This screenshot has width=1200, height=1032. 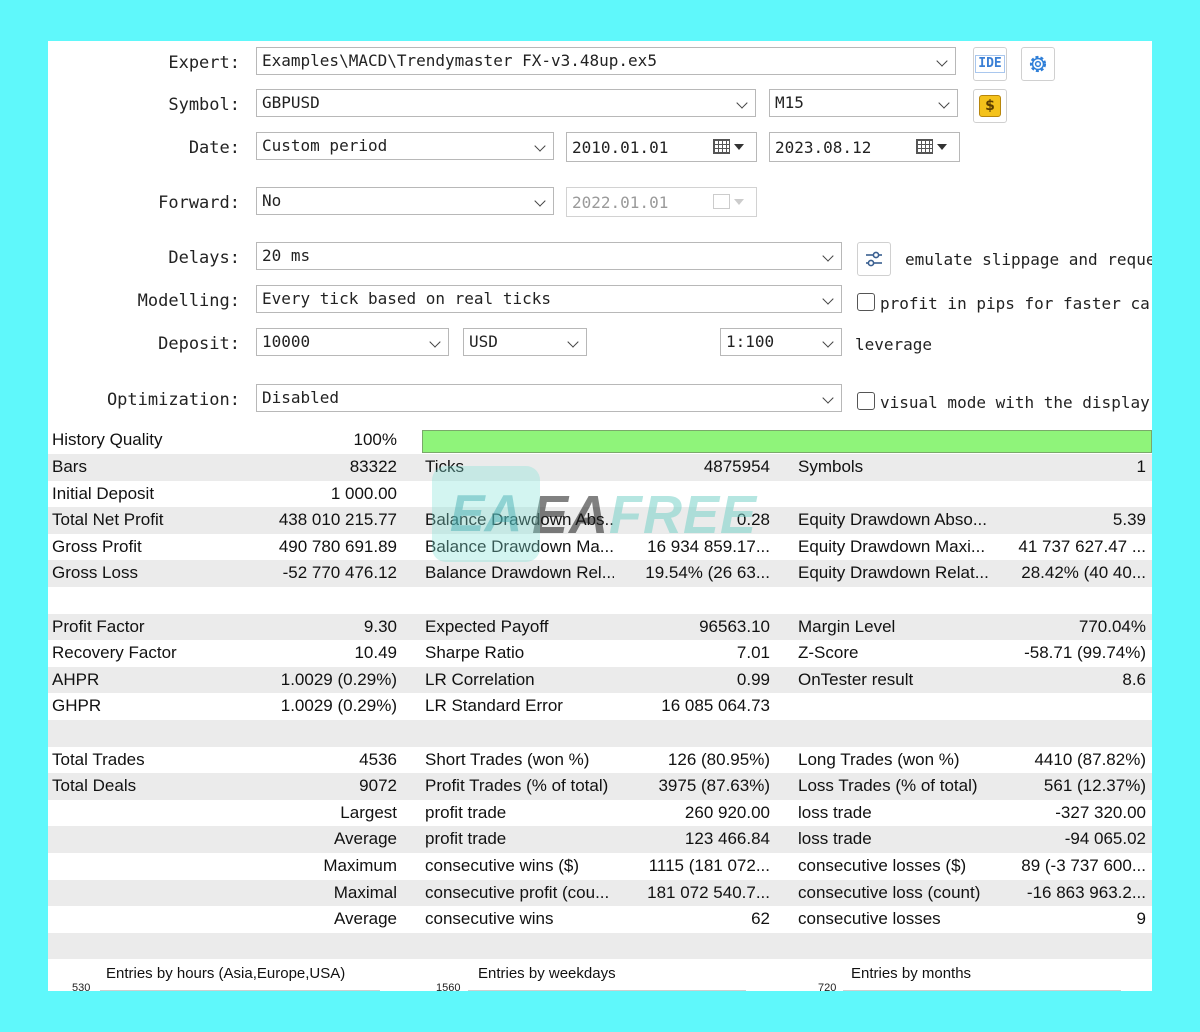 What do you see at coordinates (864, 147) in the screenshot?
I see `date-to-picker: 2023.08.12` at bounding box center [864, 147].